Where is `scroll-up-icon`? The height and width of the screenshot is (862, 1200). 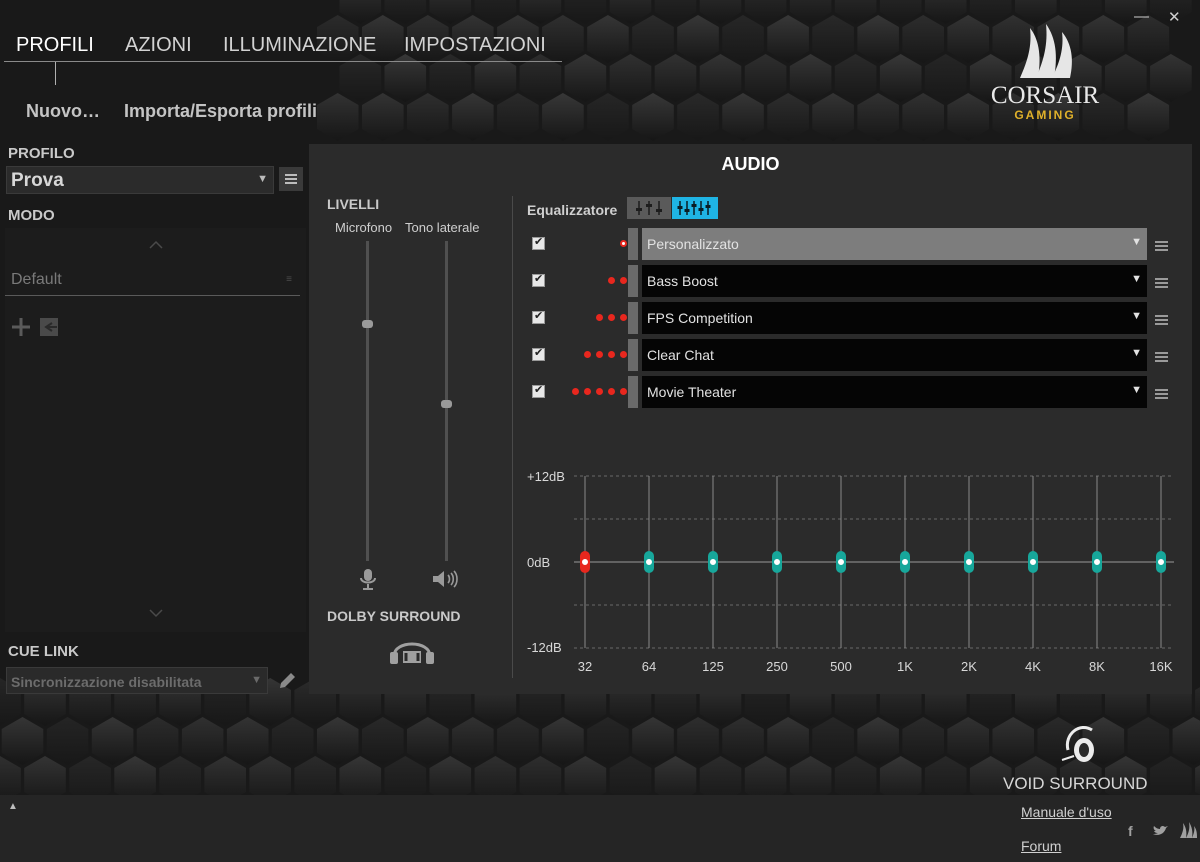
scroll-up-icon is located at coordinates (156, 245).